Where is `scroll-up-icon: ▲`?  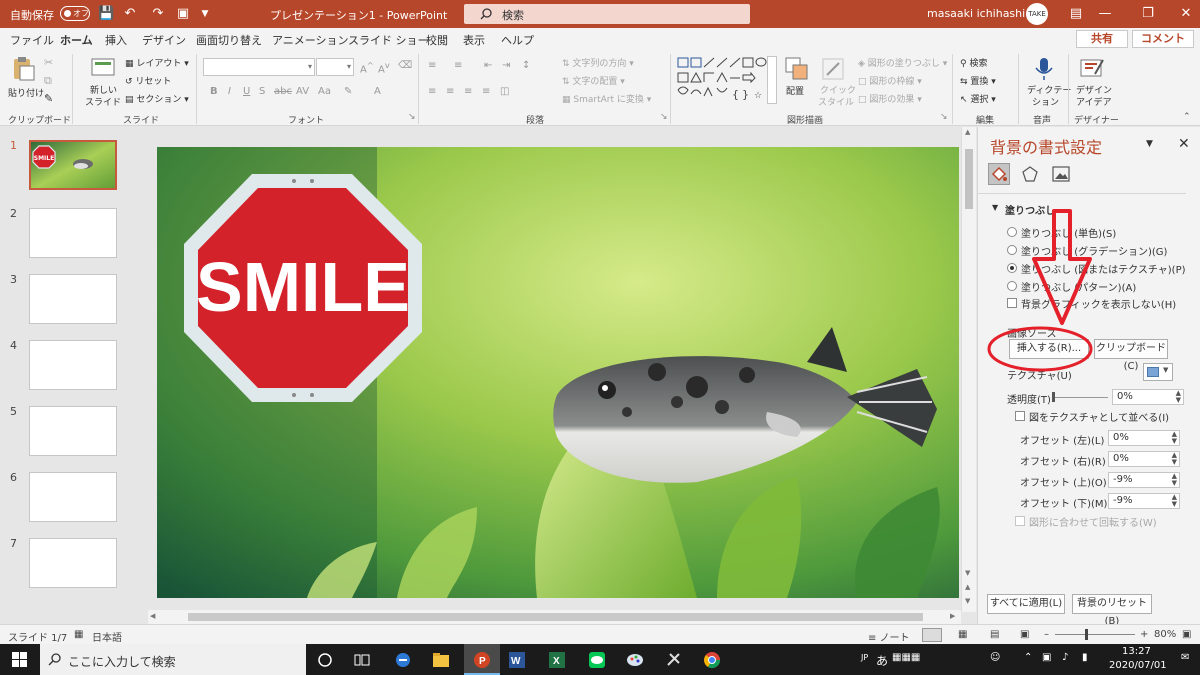
scroll-up-icon: ▲ is located at coordinates (967, 132).